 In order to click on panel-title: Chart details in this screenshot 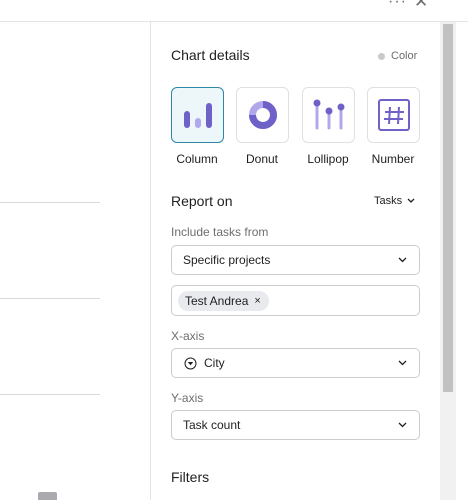, I will do `click(210, 55)`.